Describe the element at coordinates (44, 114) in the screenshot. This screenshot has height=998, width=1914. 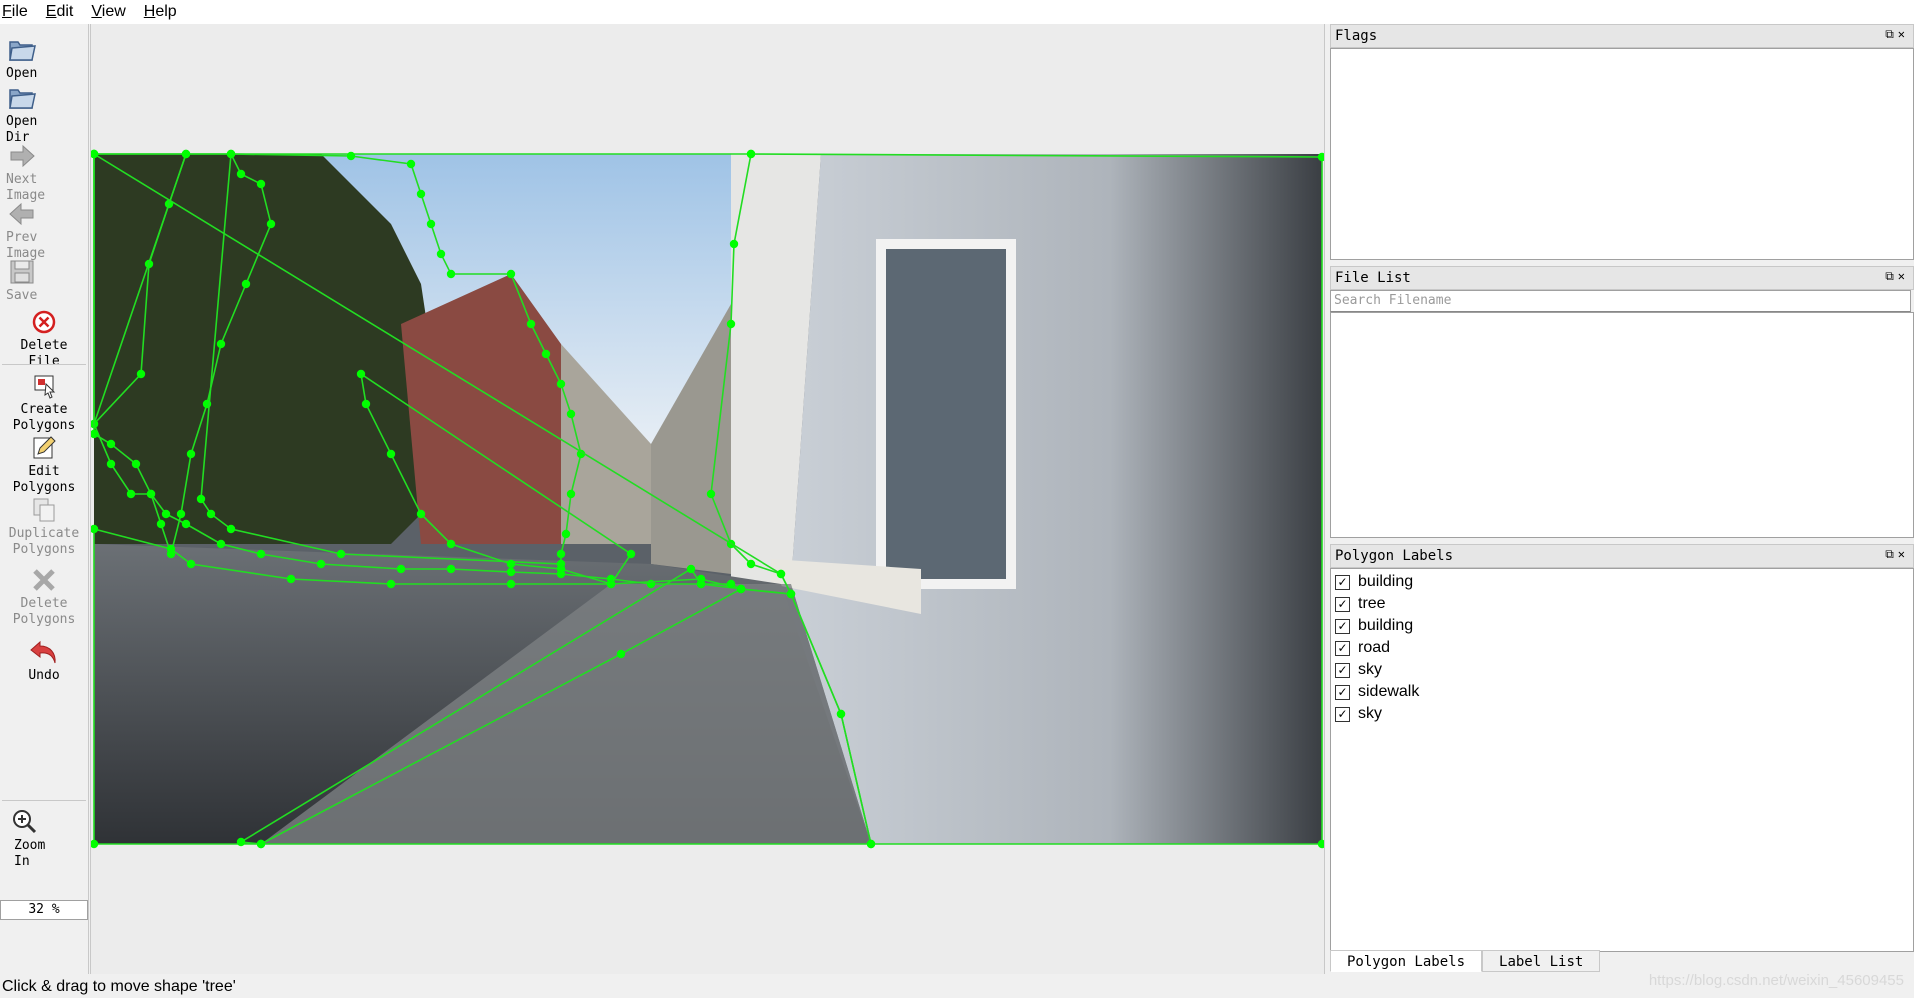
I see `open-dir-button: Open Dir` at that location.